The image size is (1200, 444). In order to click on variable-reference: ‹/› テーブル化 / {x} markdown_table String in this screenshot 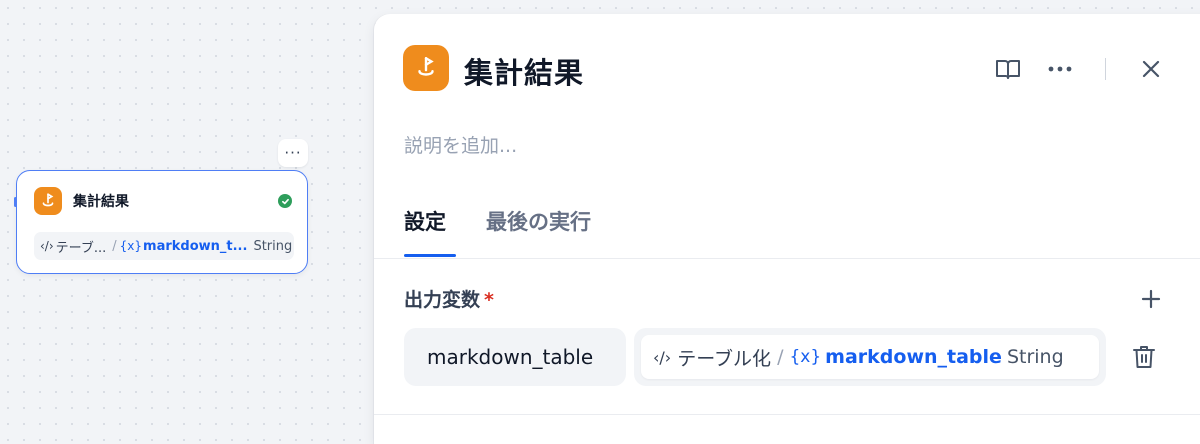, I will do `click(870, 357)`.